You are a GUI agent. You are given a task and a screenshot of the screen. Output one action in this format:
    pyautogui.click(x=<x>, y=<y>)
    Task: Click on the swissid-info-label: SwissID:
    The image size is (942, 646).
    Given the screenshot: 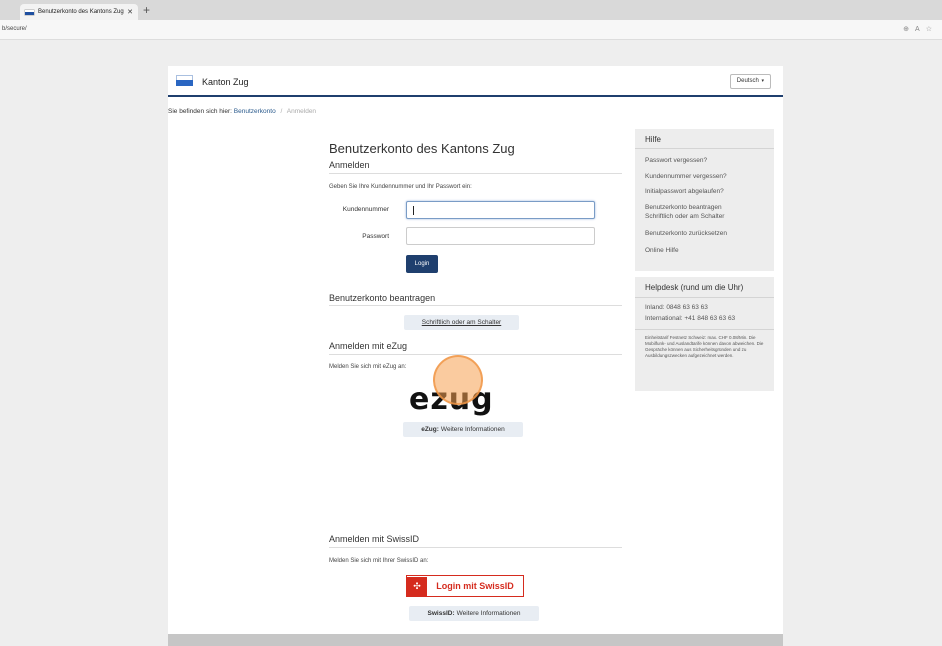 What is the action you would take?
    pyautogui.click(x=441, y=613)
    